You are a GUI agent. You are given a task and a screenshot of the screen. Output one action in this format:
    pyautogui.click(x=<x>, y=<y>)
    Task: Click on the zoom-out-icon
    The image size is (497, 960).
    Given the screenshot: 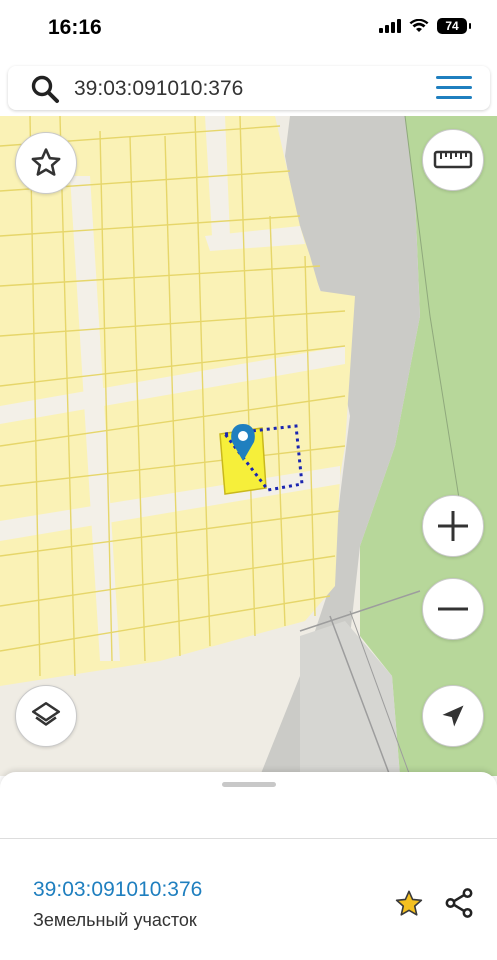 What is the action you would take?
    pyautogui.click(x=453, y=609)
    